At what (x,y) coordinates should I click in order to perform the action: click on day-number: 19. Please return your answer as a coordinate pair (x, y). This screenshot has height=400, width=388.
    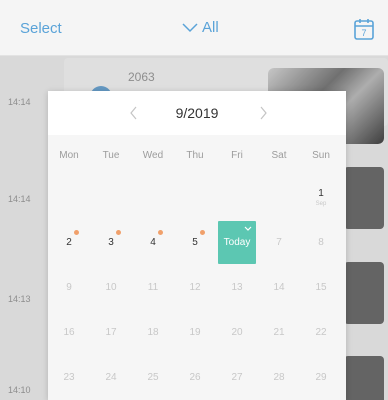
    Looking at the image, I should click on (195, 332).